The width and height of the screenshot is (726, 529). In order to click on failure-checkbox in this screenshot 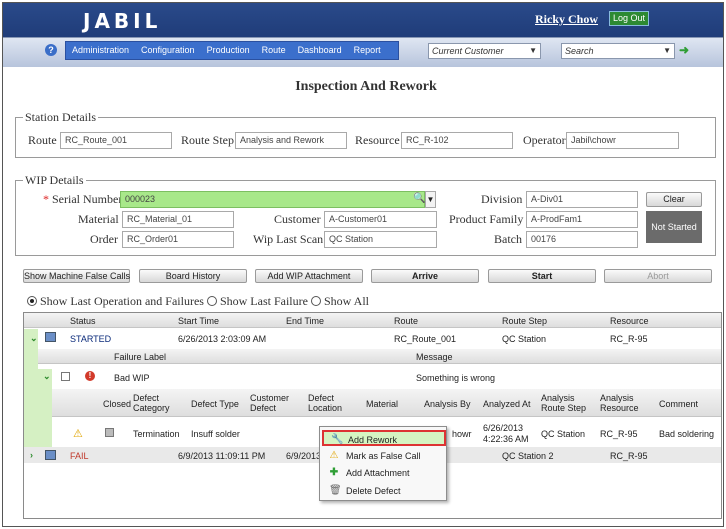, I will do `click(65, 376)`.